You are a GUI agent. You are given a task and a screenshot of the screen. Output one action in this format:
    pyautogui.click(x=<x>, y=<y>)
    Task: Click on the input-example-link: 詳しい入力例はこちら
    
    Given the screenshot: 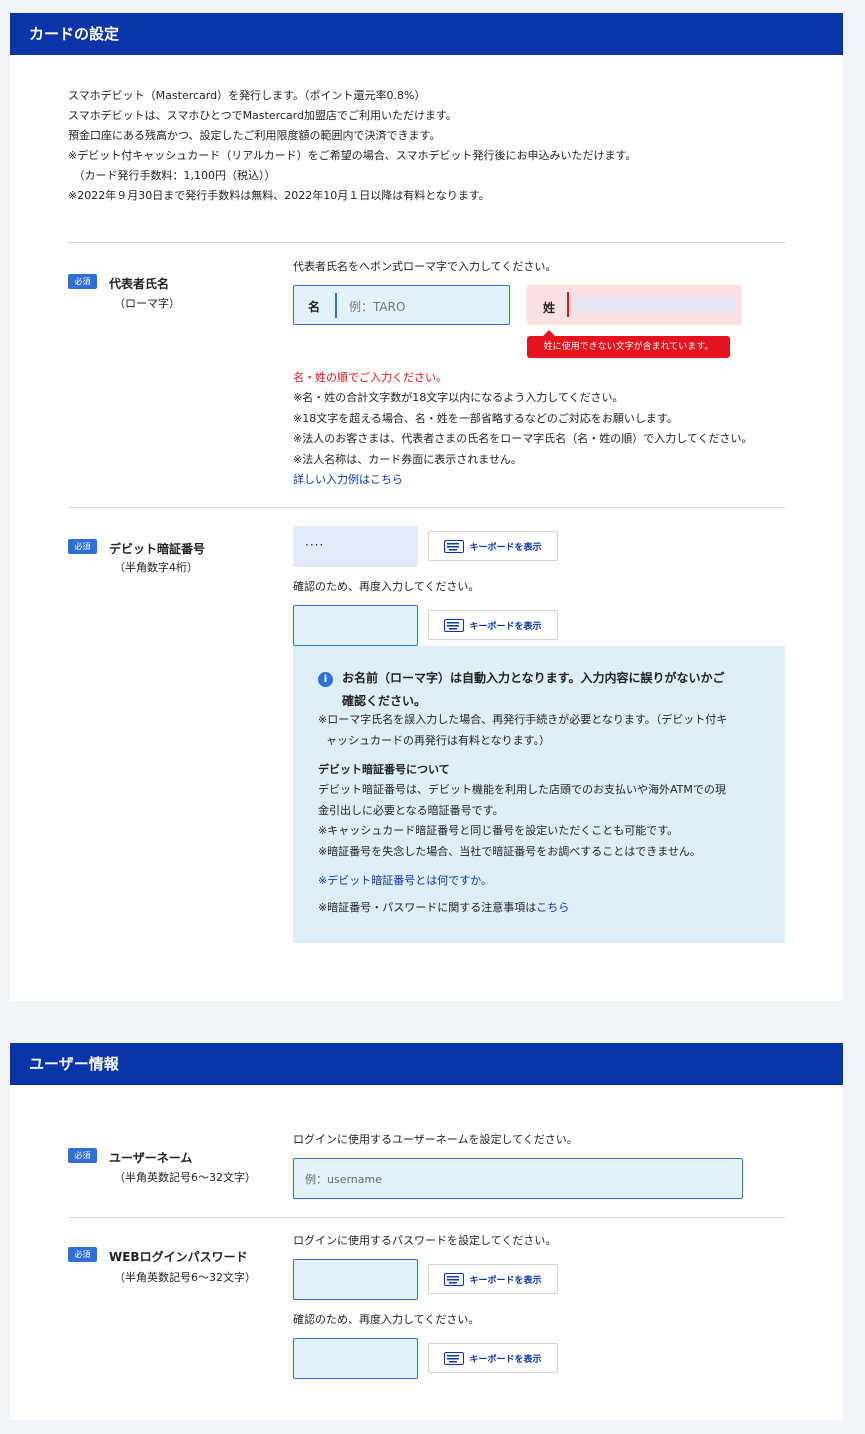 What is the action you would take?
    pyautogui.click(x=348, y=480)
    